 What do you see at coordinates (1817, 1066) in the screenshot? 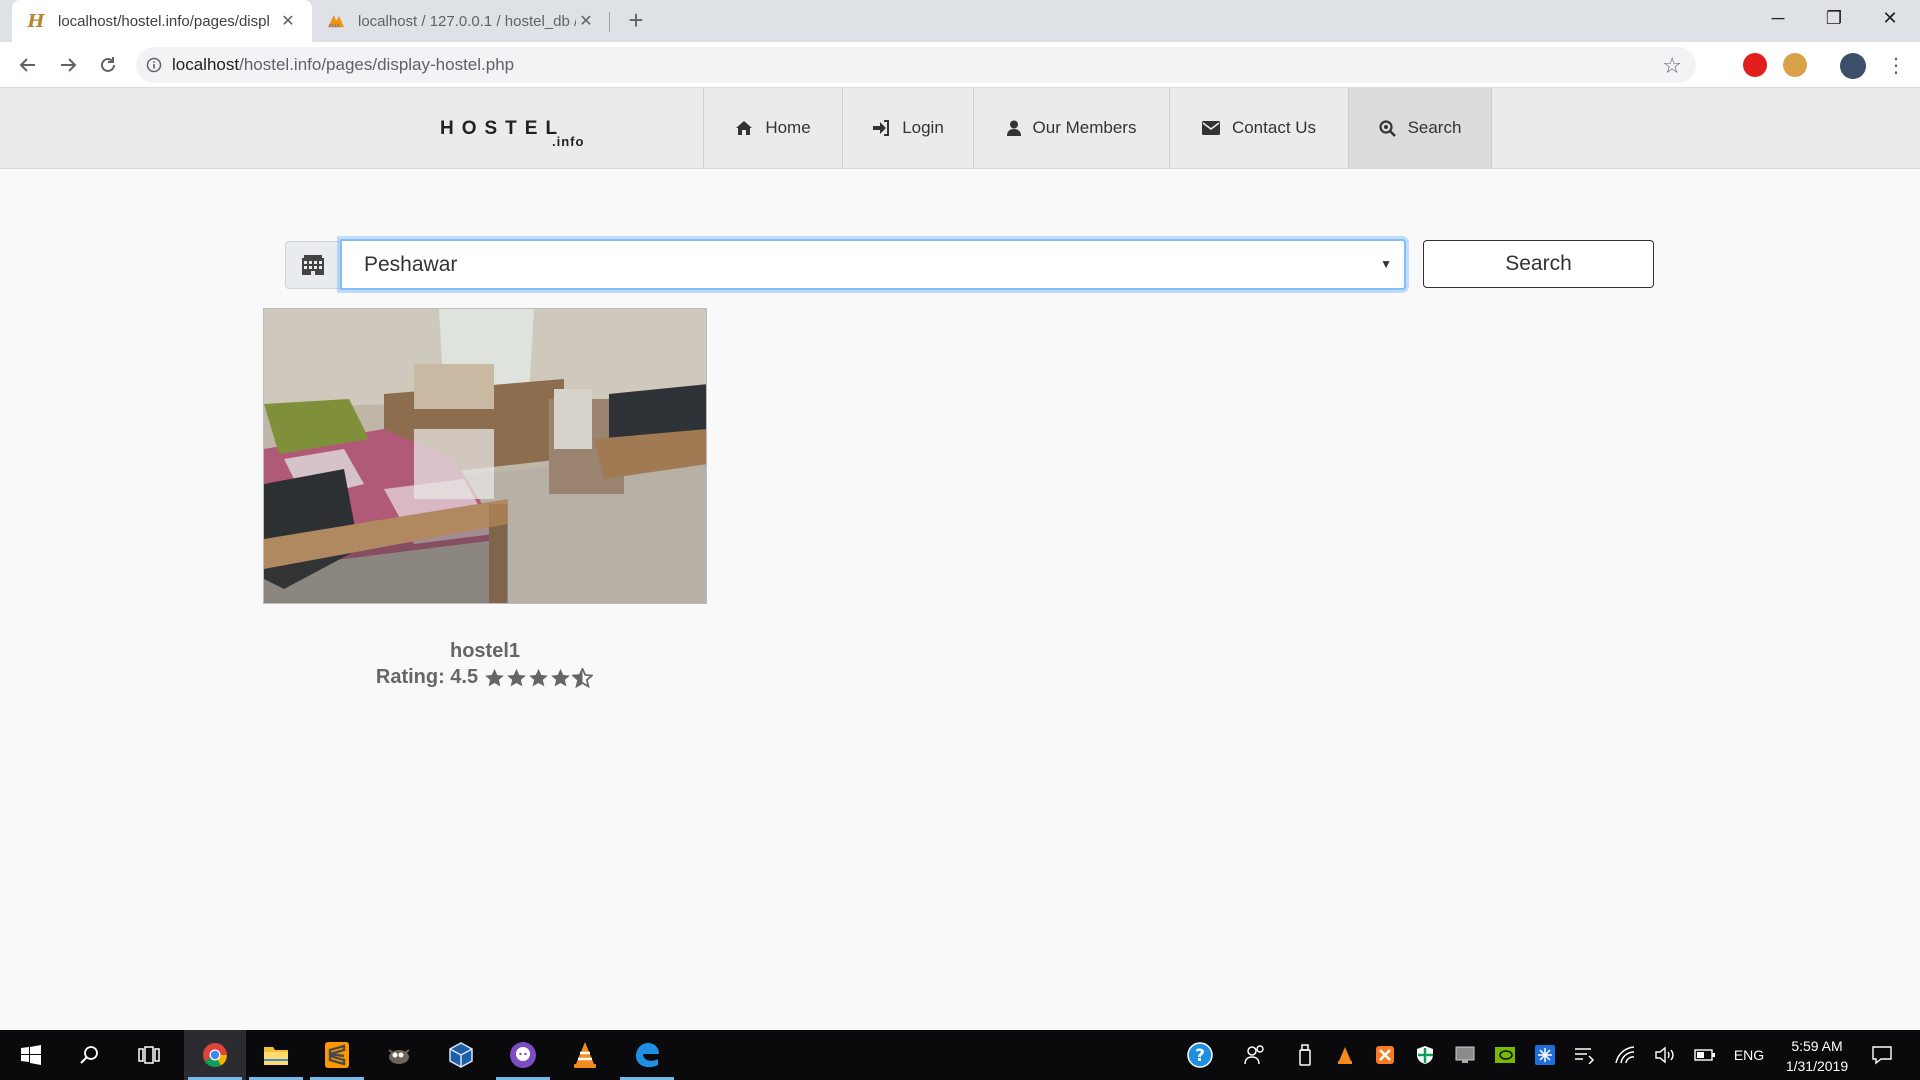
I see `clock-date: 1/31/2019` at bounding box center [1817, 1066].